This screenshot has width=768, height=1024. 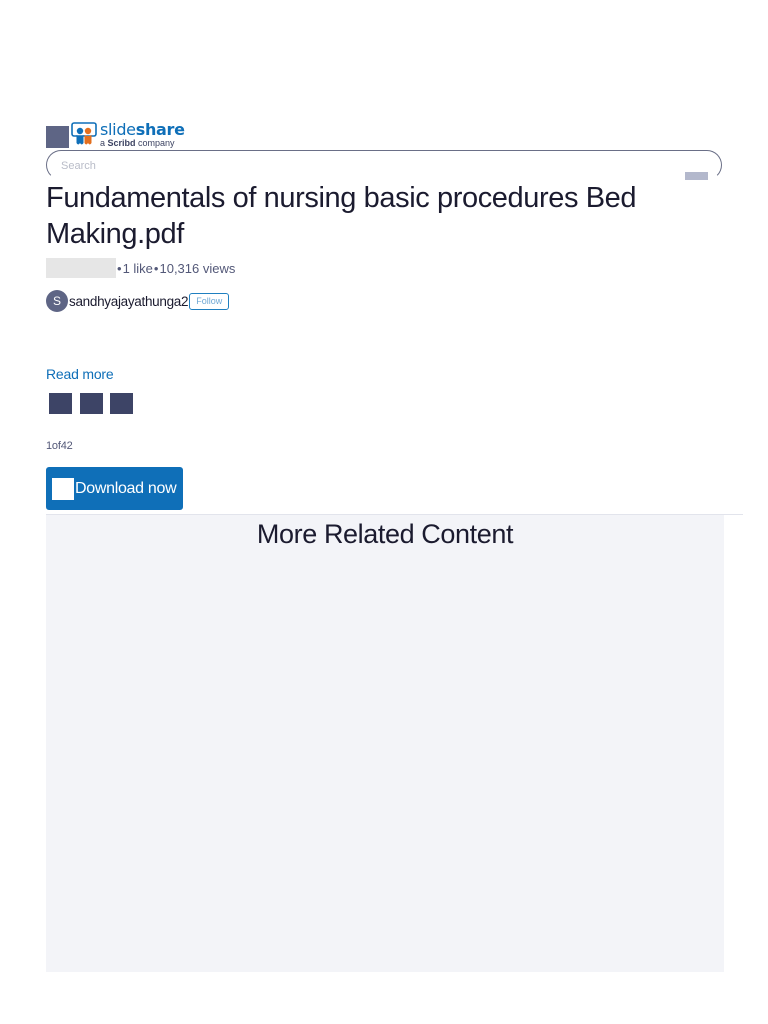 I want to click on likes-count: 1 like, so click(x=137, y=268).